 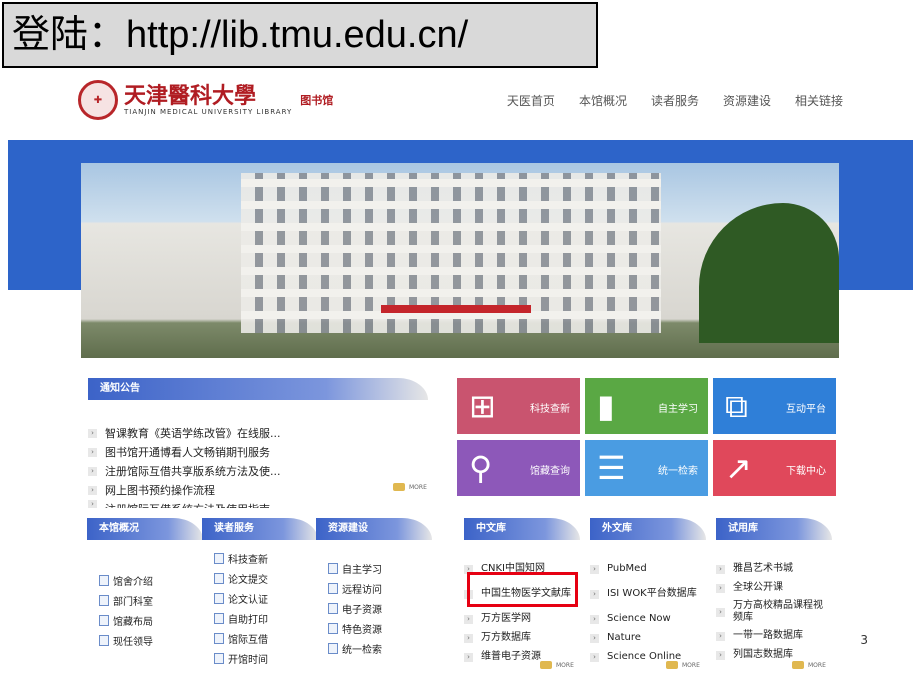 What do you see at coordinates (774, 612) in the screenshot?
I see `db-link: › 万方高校精品课程视频库` at bounding box center [774, 612].